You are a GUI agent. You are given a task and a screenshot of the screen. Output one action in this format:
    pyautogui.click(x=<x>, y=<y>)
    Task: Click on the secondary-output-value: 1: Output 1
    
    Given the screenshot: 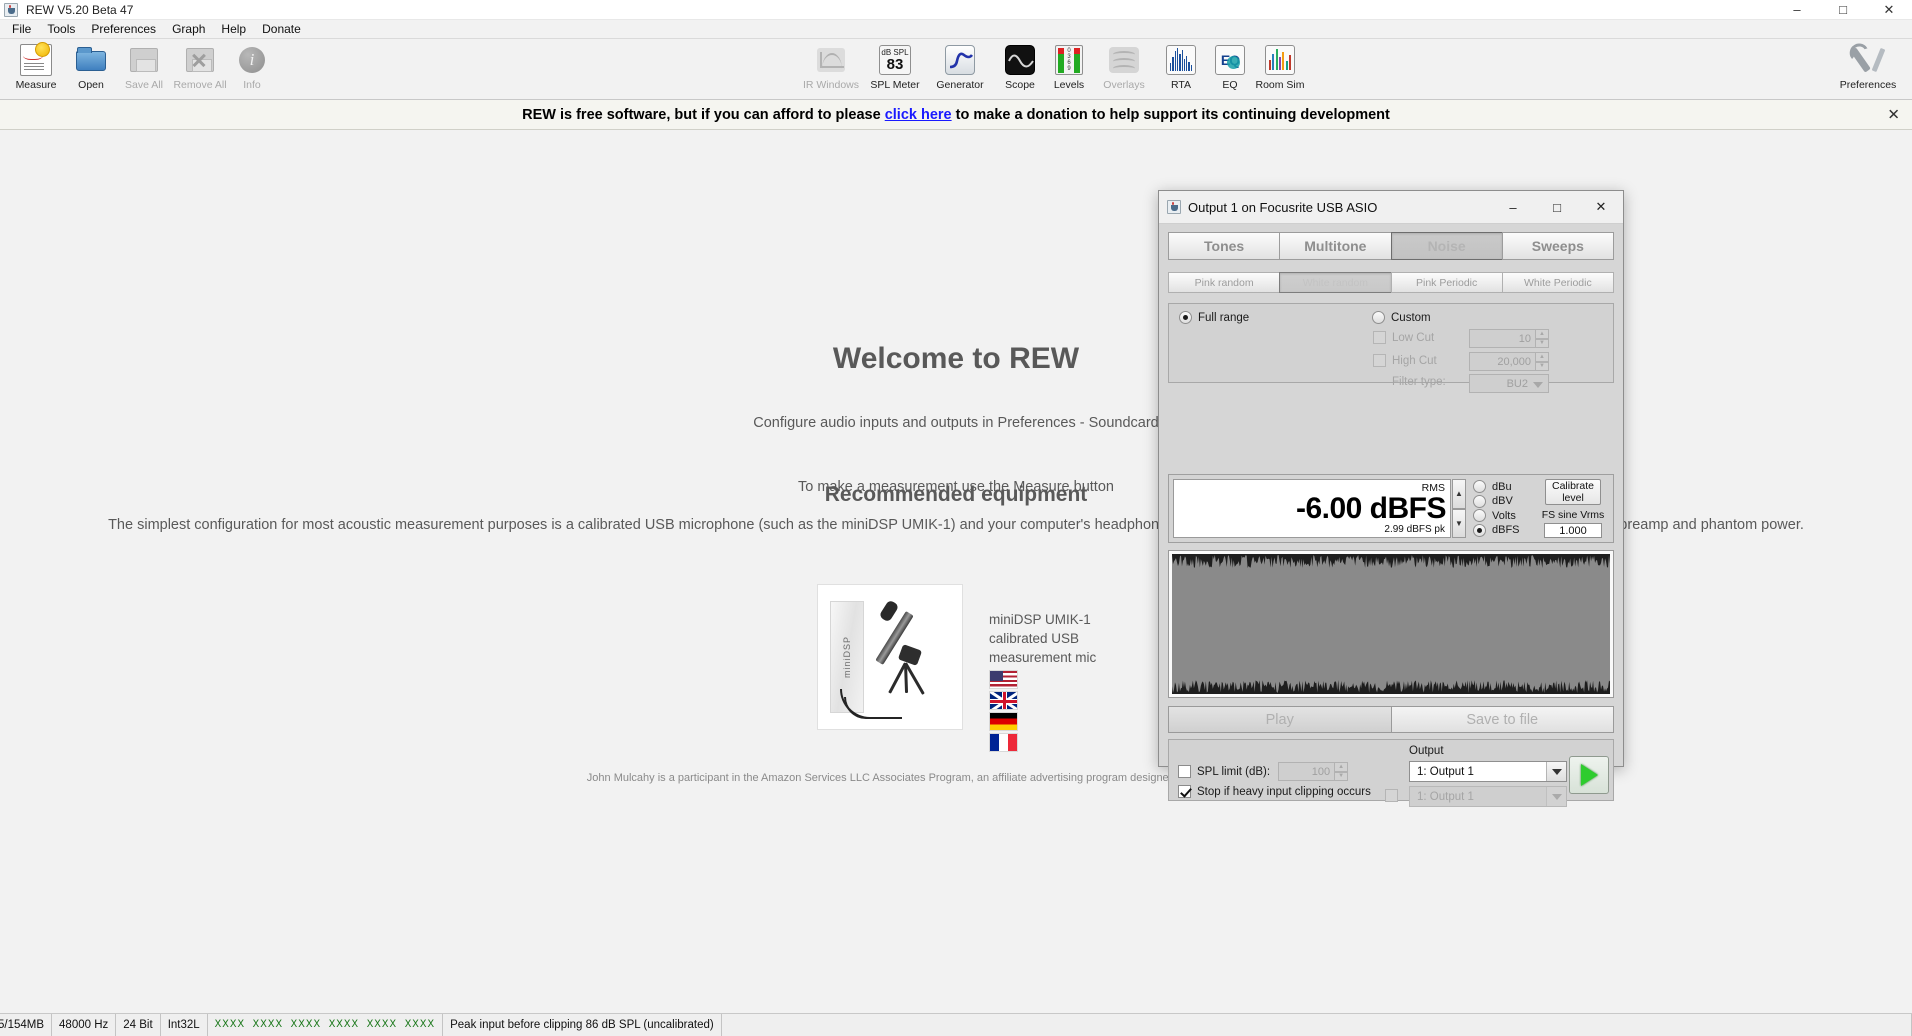 What is the action you would take?
    pyautogui.click(x=1445, y=796)
    